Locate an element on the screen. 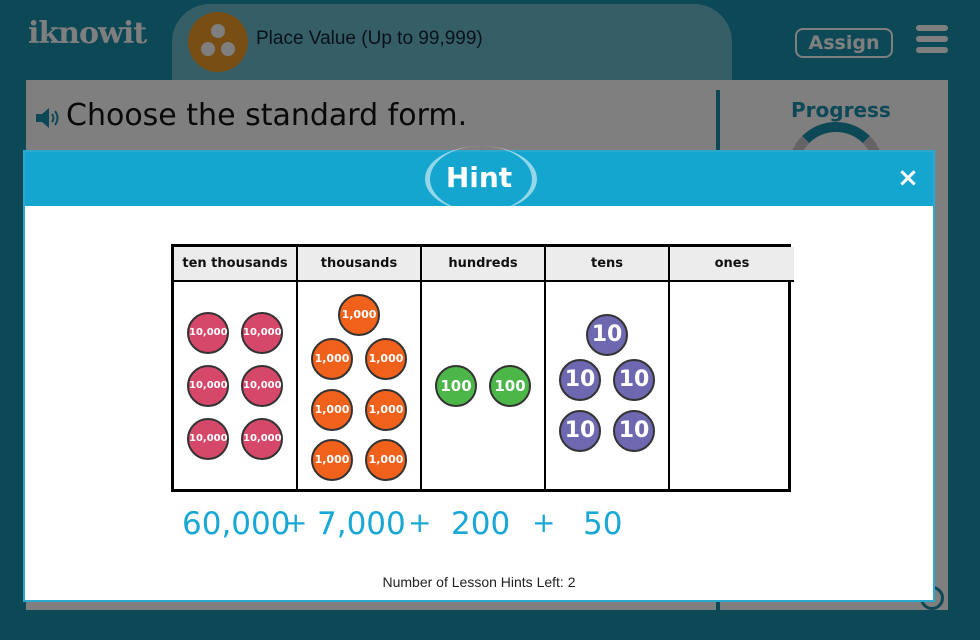 The width and height of the screenshot is (980, 640). column-header: thousands is located at coordinates (359, 264).